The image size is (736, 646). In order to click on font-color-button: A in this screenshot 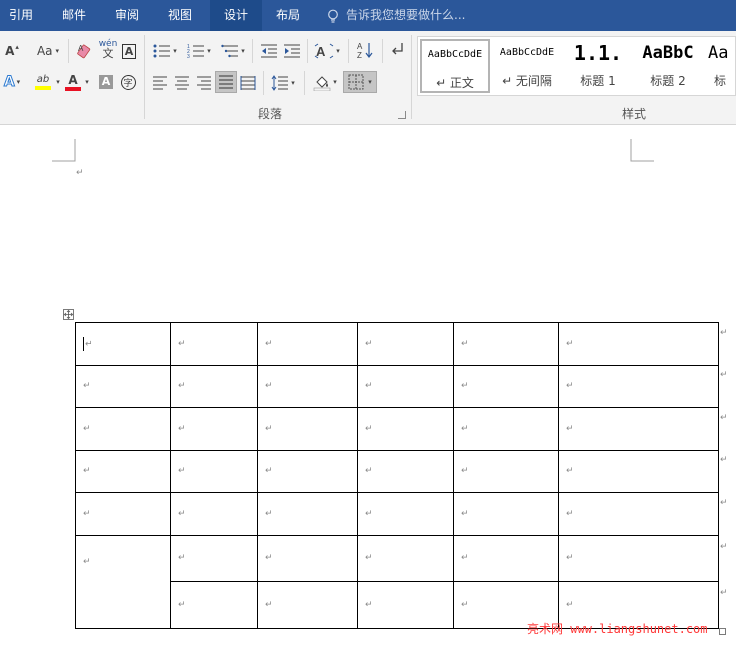, I will do `click(73, 82)`.